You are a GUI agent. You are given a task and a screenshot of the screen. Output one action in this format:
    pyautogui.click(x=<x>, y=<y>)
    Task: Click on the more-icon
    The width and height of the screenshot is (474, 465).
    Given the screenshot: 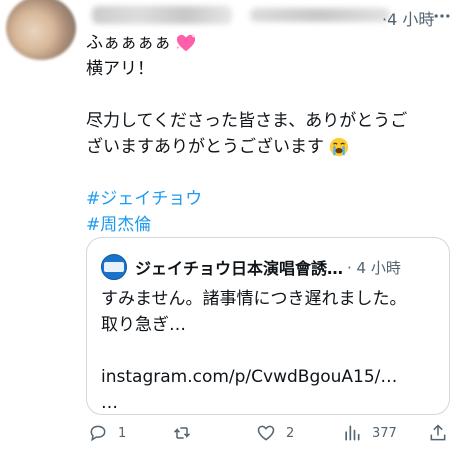 What is the action you would take?
    pyautogui.click(x=442, y=16)
    